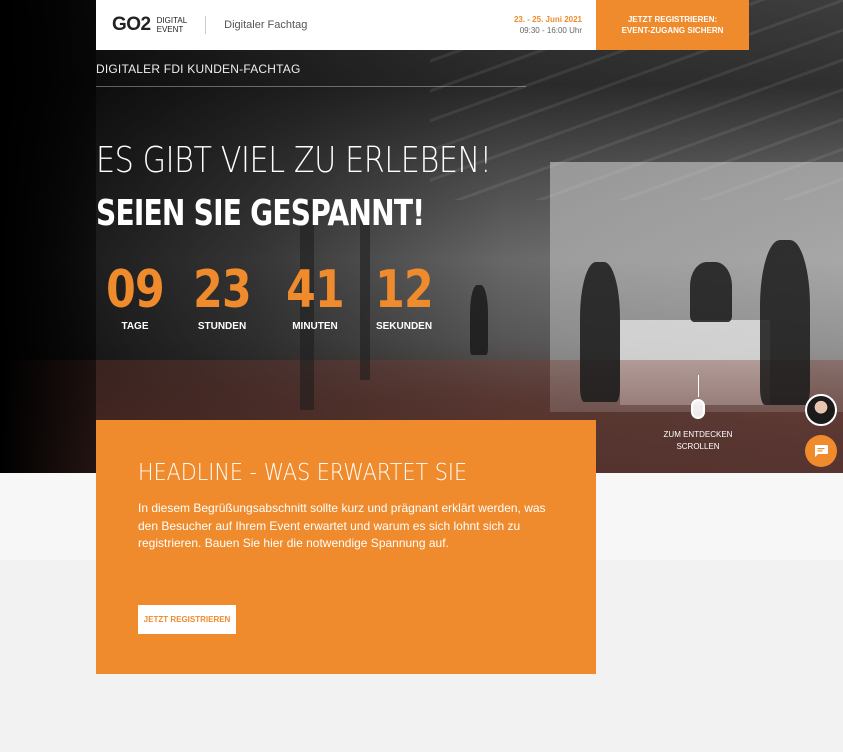 This screenshot has height=752, width=843. What do you see at coordinates (547, 19) in the screenshot?
I see `event-date: 23. - 25. Juni 2021` at bounding box center [547, 19].